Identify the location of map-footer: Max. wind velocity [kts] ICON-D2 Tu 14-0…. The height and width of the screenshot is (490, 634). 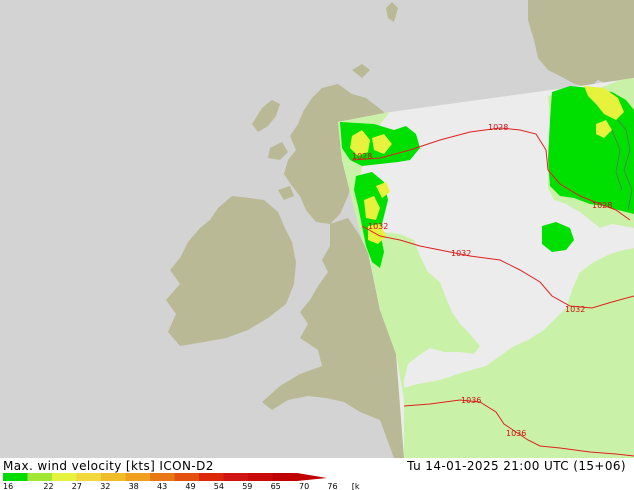
(317, 474).